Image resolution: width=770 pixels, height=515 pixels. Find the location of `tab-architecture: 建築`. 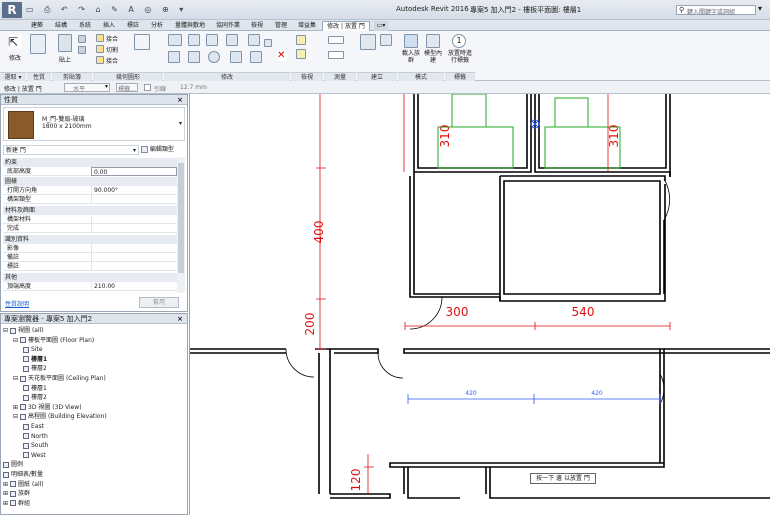

tab-architecture: 建築 is located at coordinates (37, 26).